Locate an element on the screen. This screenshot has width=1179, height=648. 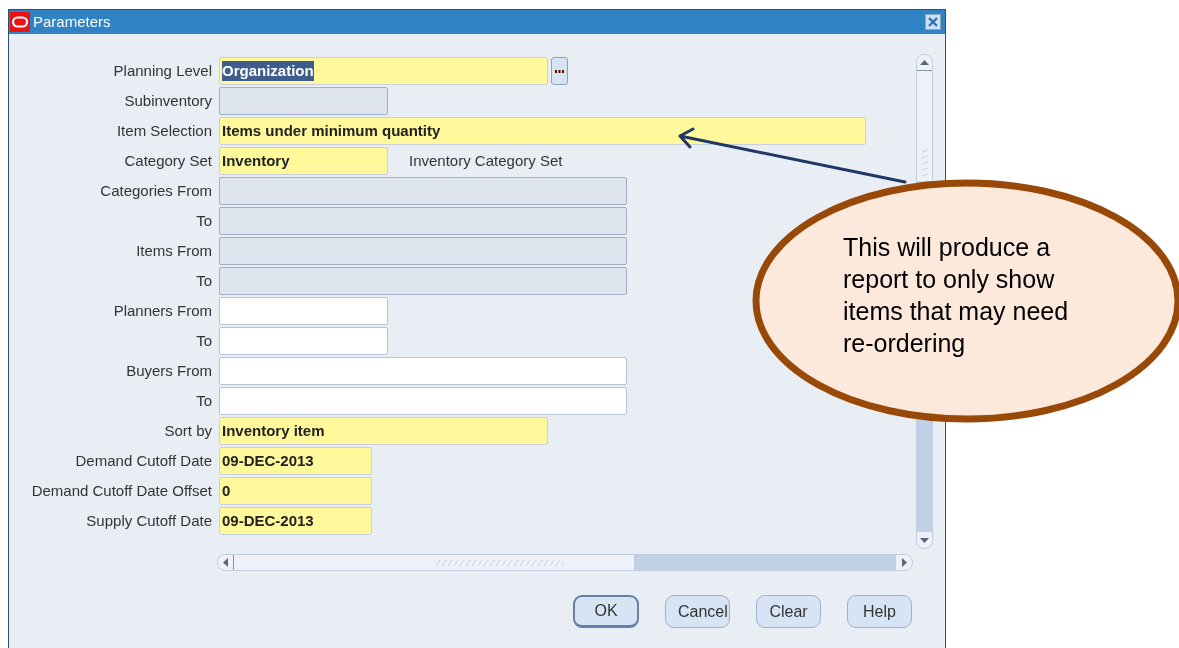
dialog-button: OK is located at coordinates (606, 611).